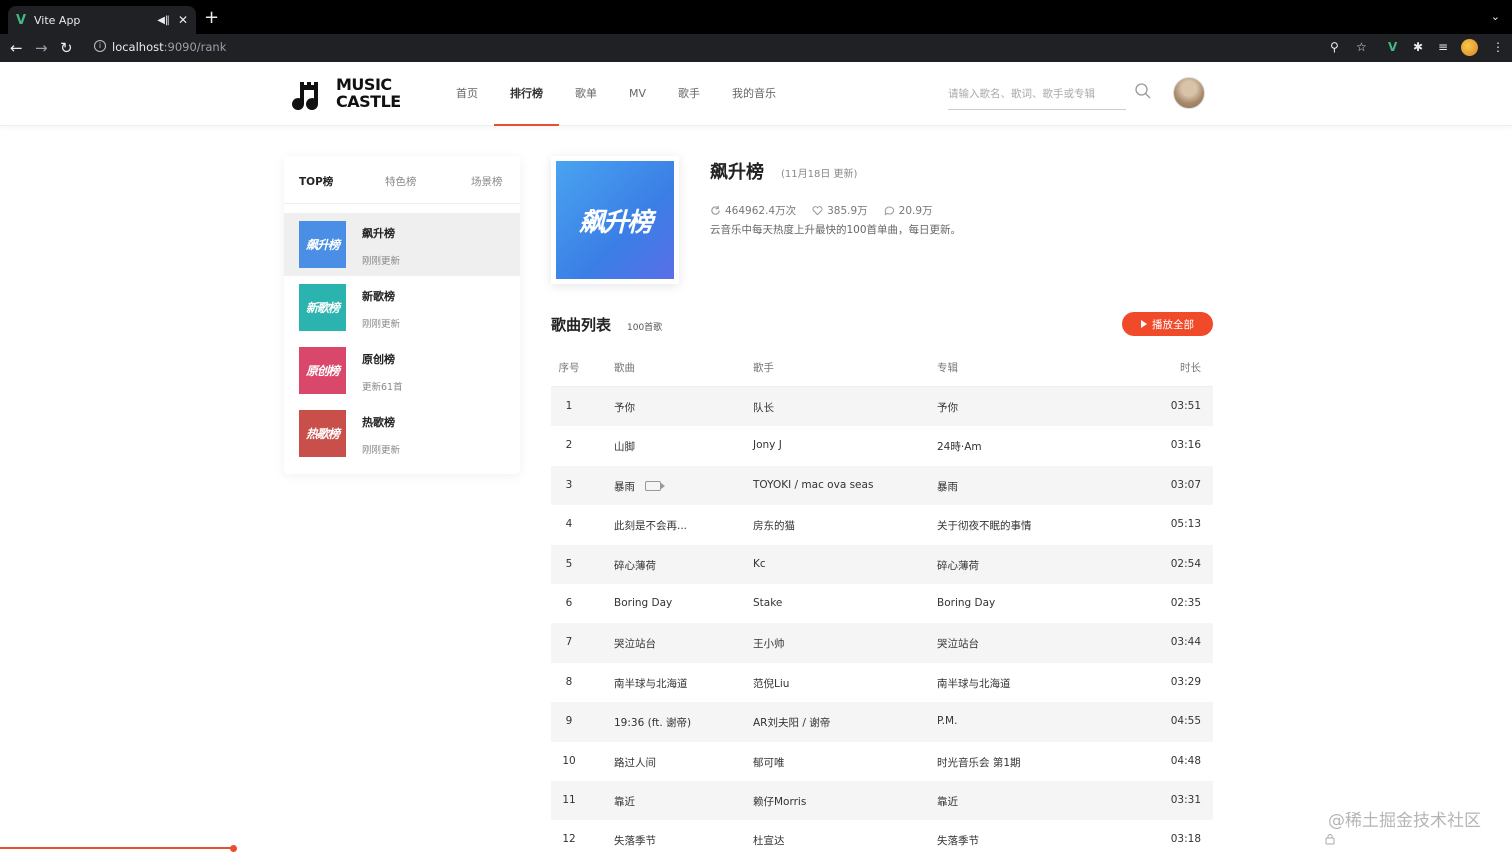 This screenshot has width=1512, height=860. Describe the element at coordinates (1033, 94) in the screenshot. I see `search-input` at that location.